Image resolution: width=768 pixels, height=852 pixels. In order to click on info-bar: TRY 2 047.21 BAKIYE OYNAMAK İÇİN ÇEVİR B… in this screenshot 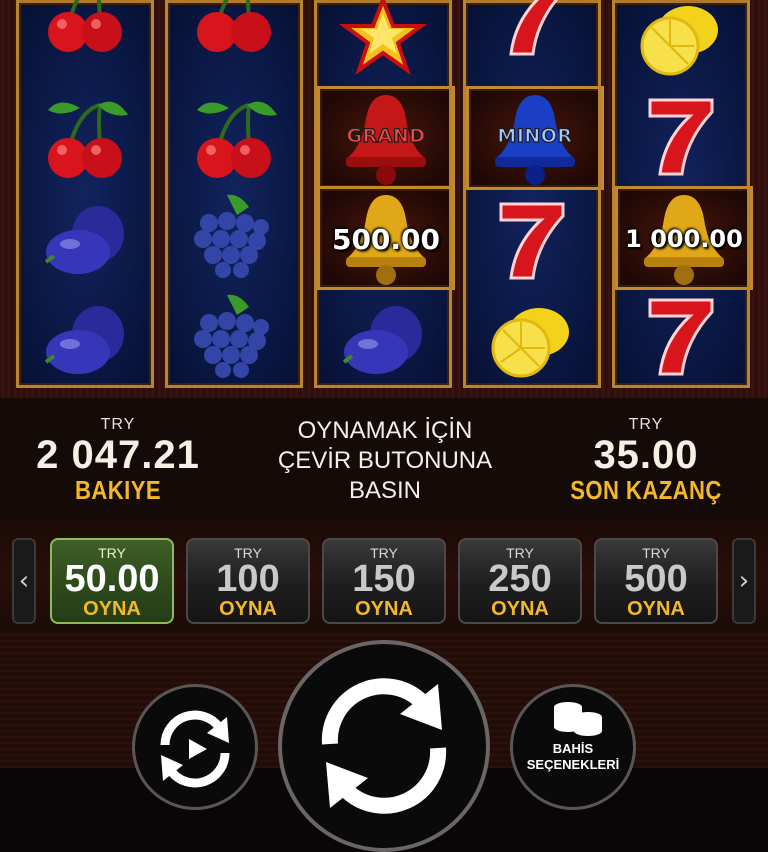, I will do `click(384, 459)`.